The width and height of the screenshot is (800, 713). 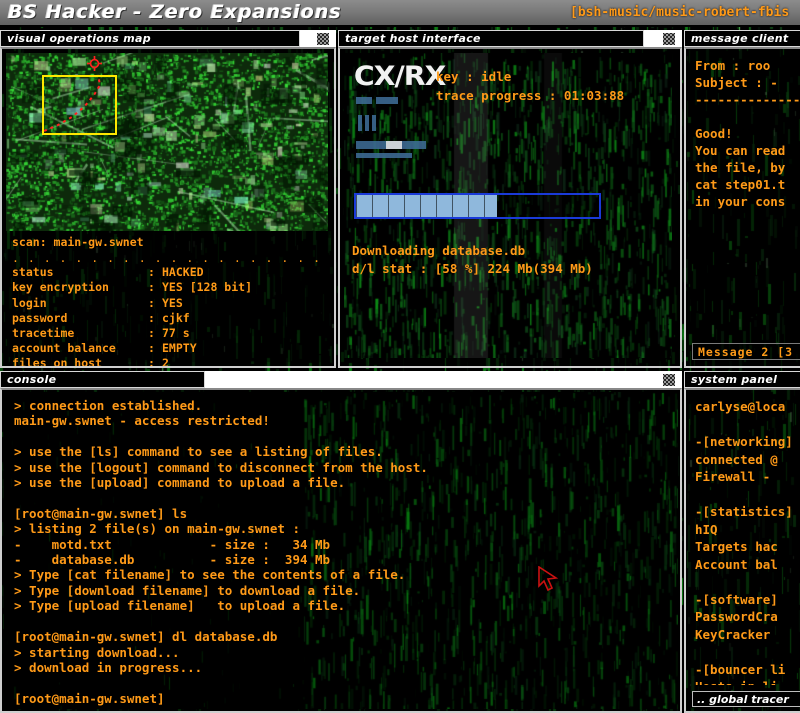 I want to click on message-window-header: message client, so click(x=742, y=38).